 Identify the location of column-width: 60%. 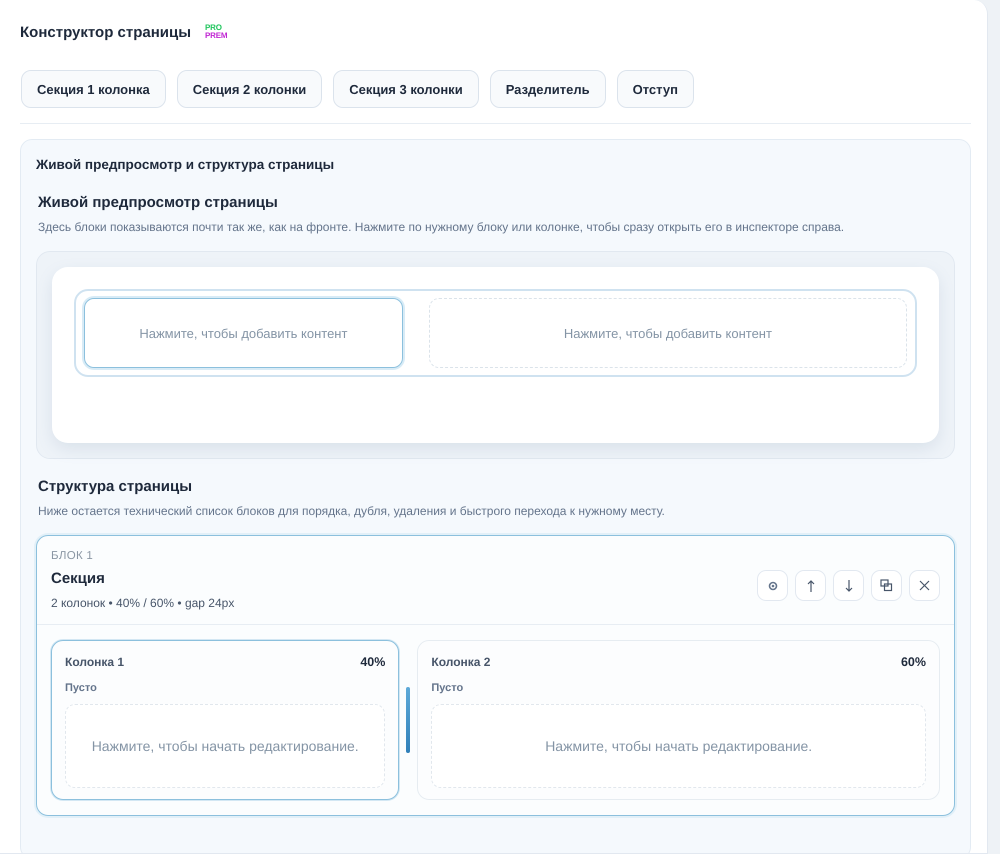
(913, 662).